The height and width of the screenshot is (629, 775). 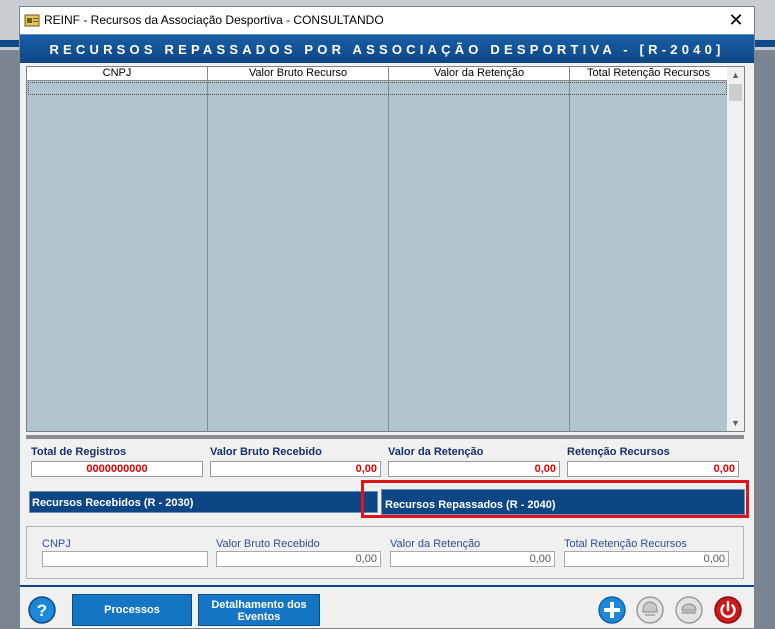 What do you see at coordinates (32, 20) in the screenshot?
I see `app-icon` at bounding box center [32, 20].